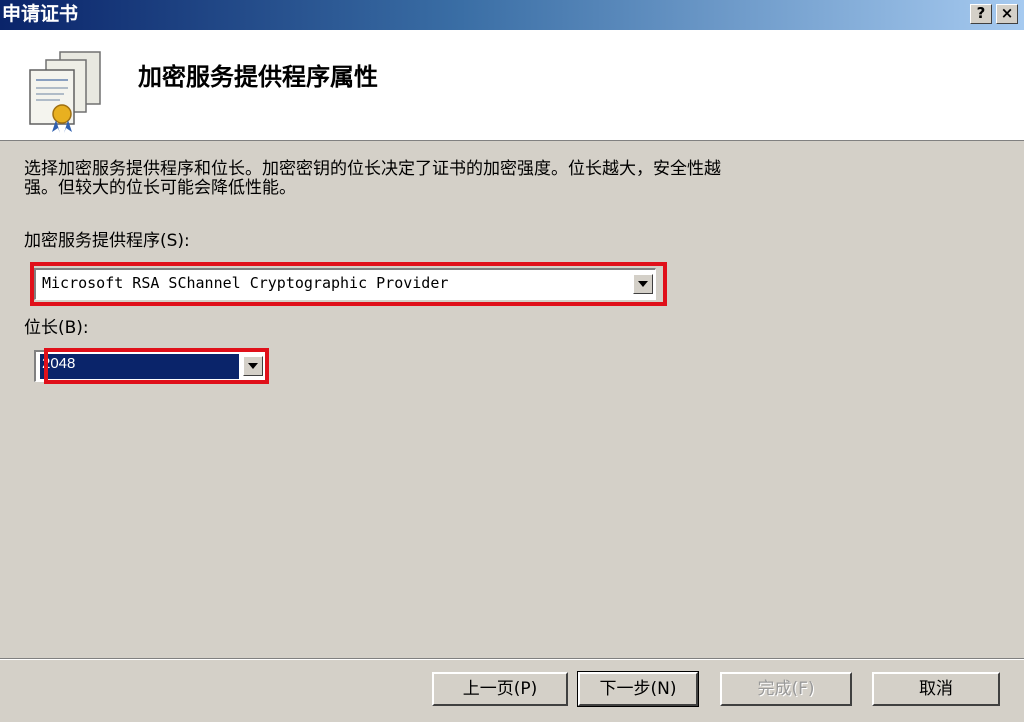  What do you see at coordinates (1007, 14) in the screenshot?
I see `close-button: ×` at bounding box center [1007, 14].